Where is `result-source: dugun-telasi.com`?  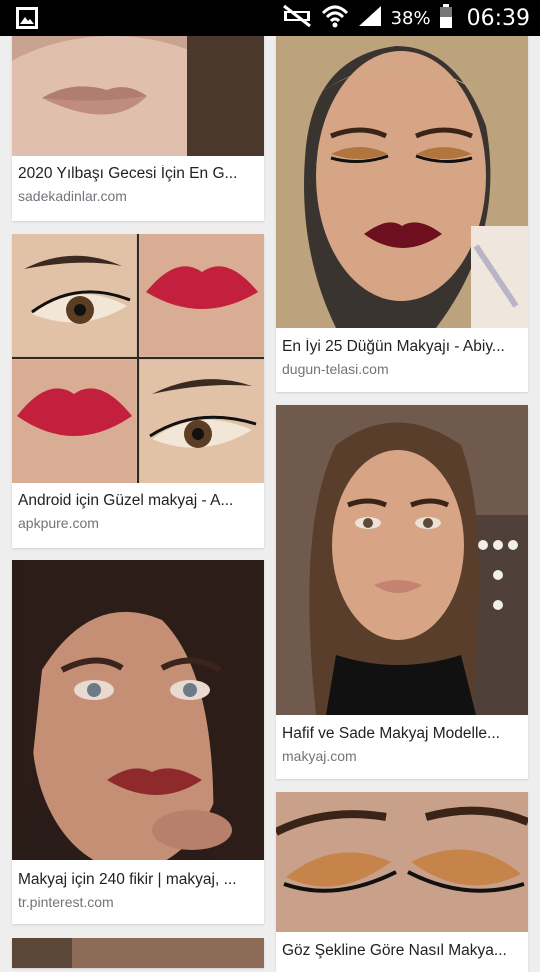
result-source: dugun-telasi.com is located at coordinates (335, 369).